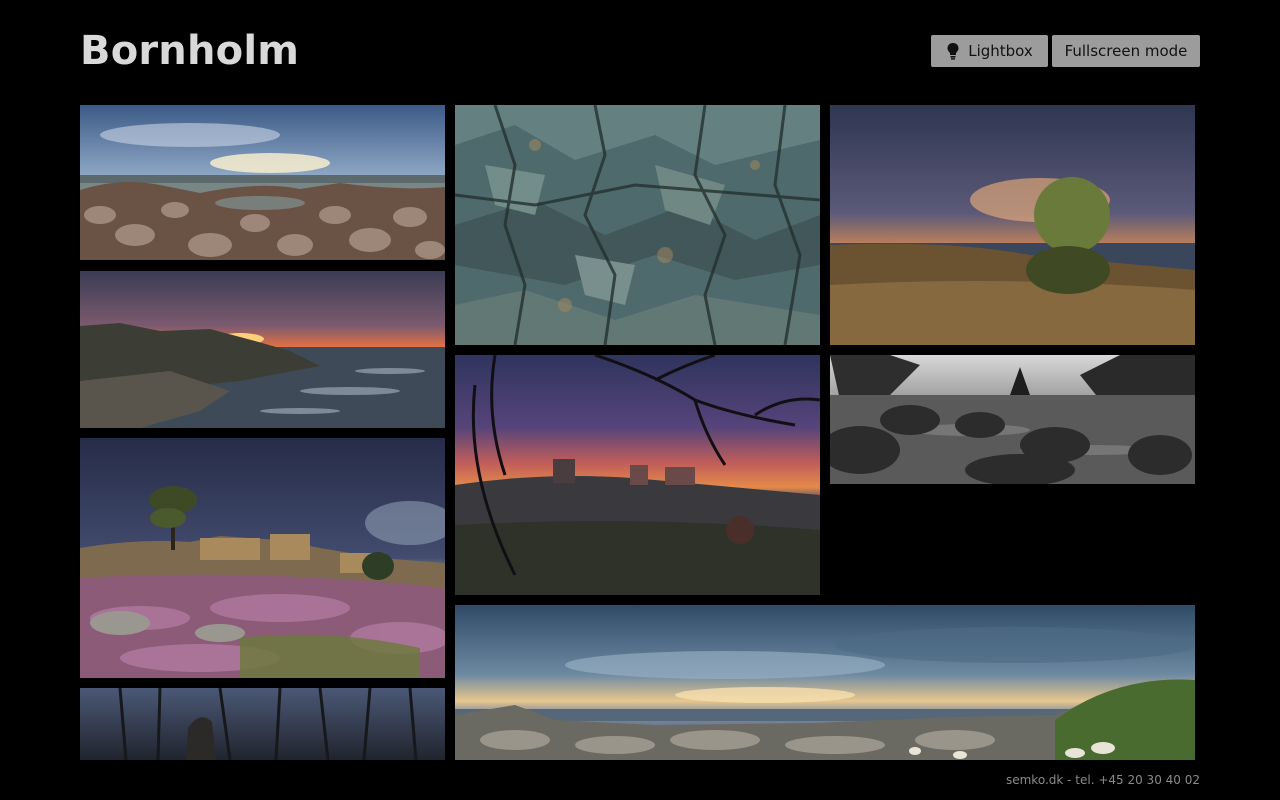  Describe the element at coordinates (262, 724) in the screenshot. I see `photo-forest-standing-stone` at that location.